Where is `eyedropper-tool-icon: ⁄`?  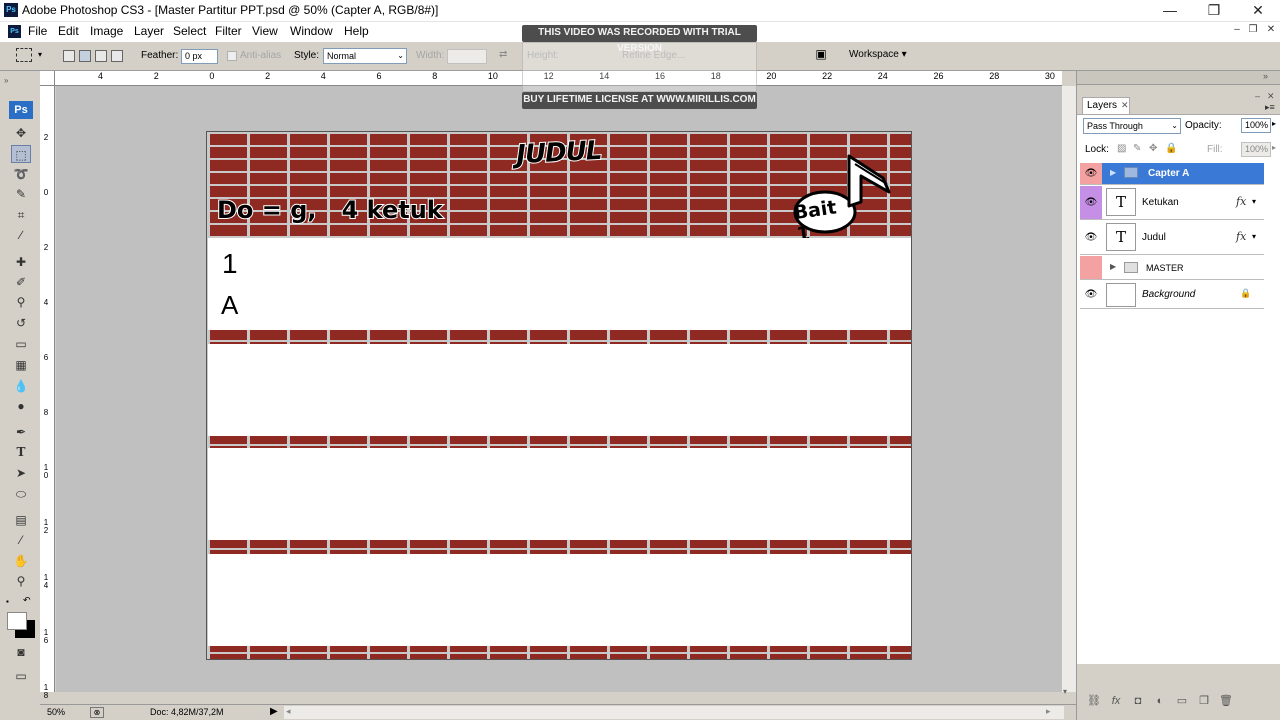 eyedropper-tool-icon: ⁄ is located at coordinates (21, 540).